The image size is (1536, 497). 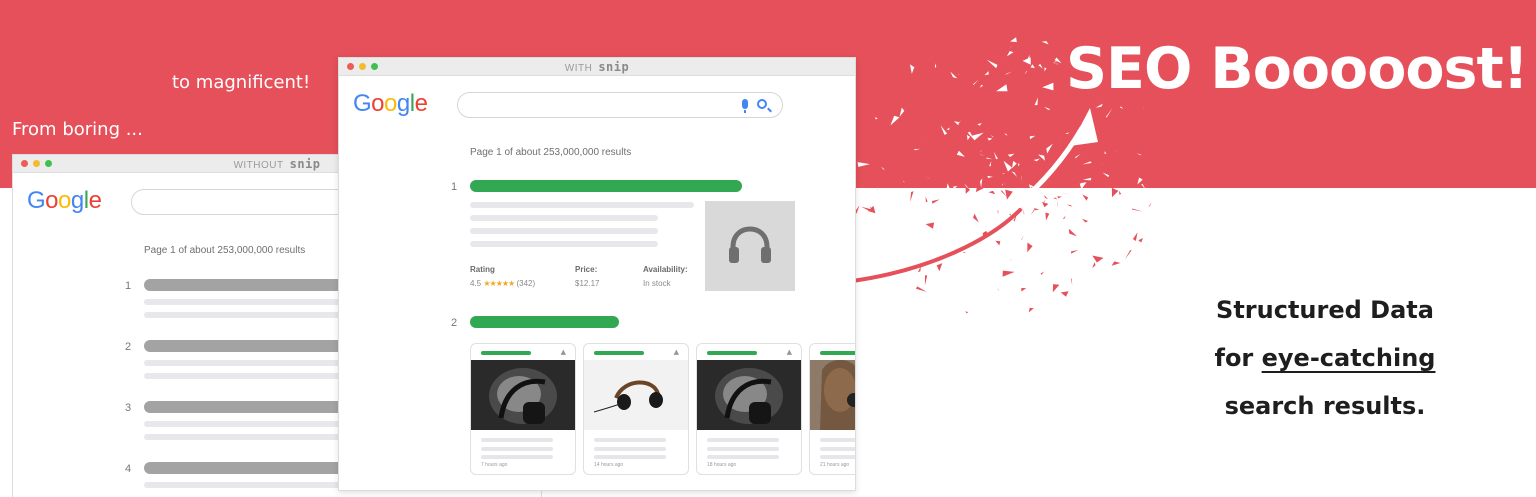 I want to click on availability-label: Availability:, so click(x=665, y=269).